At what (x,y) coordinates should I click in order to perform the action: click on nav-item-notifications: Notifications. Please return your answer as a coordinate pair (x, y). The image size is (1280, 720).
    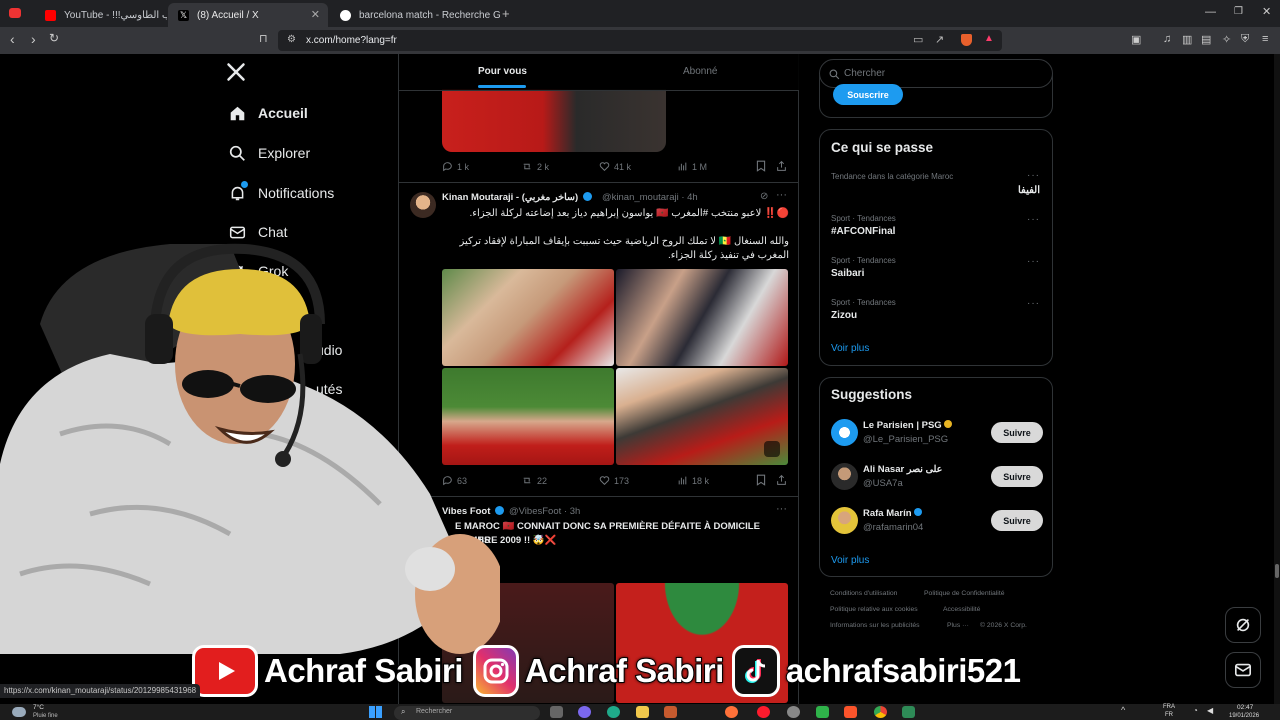
    Looking at the image, I should click on (281, 191).